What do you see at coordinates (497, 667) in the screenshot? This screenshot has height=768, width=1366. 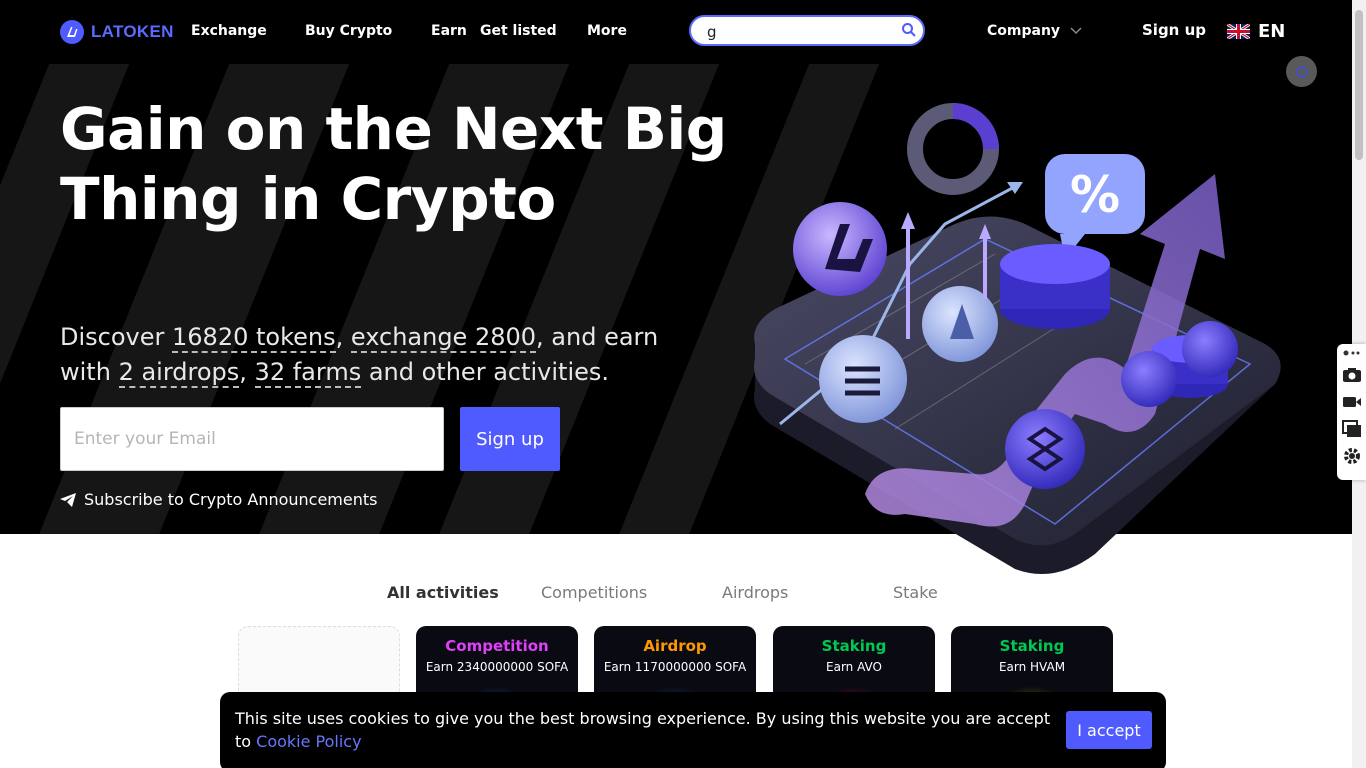 I see `card-earn: Earn 2340000000 SOFA` at bounding box center [497, 667].